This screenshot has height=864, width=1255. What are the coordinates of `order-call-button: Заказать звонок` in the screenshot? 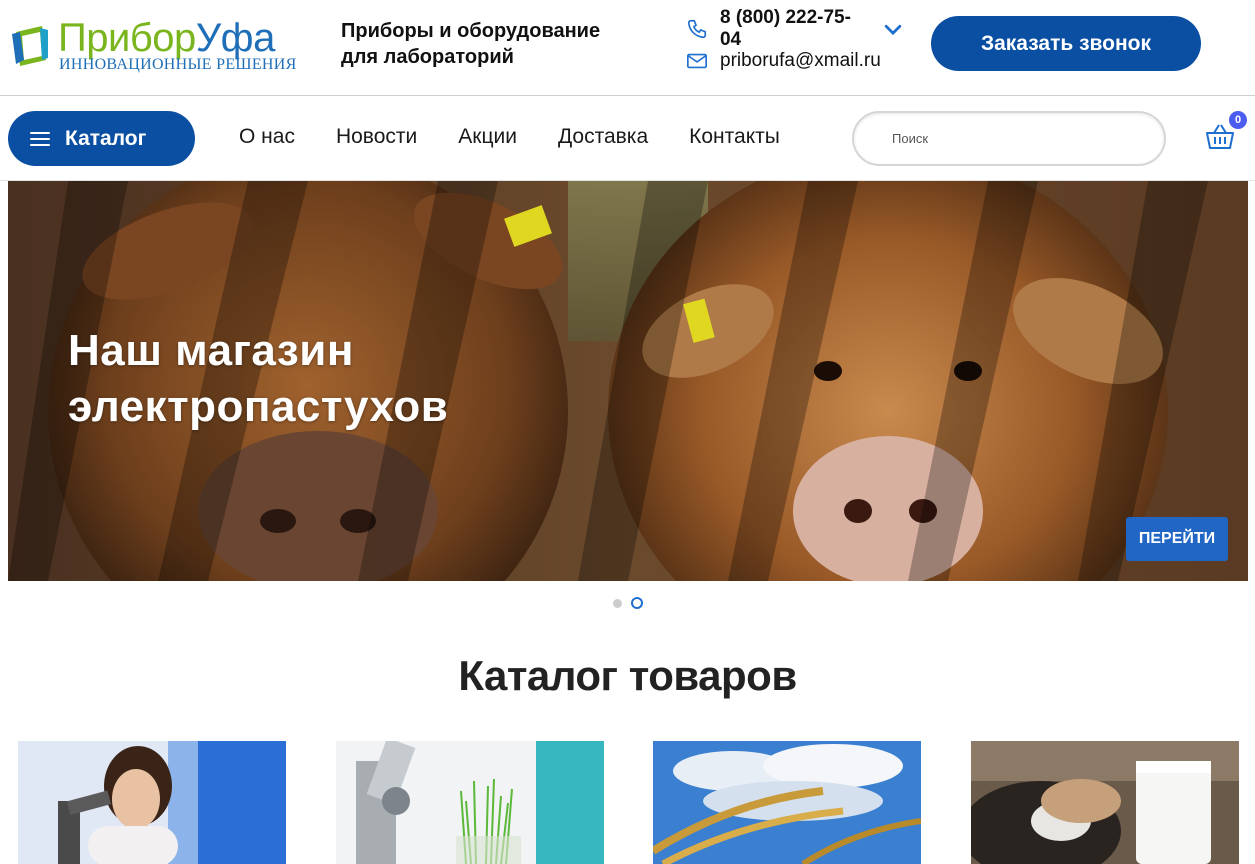 It's located at (1066, 43).